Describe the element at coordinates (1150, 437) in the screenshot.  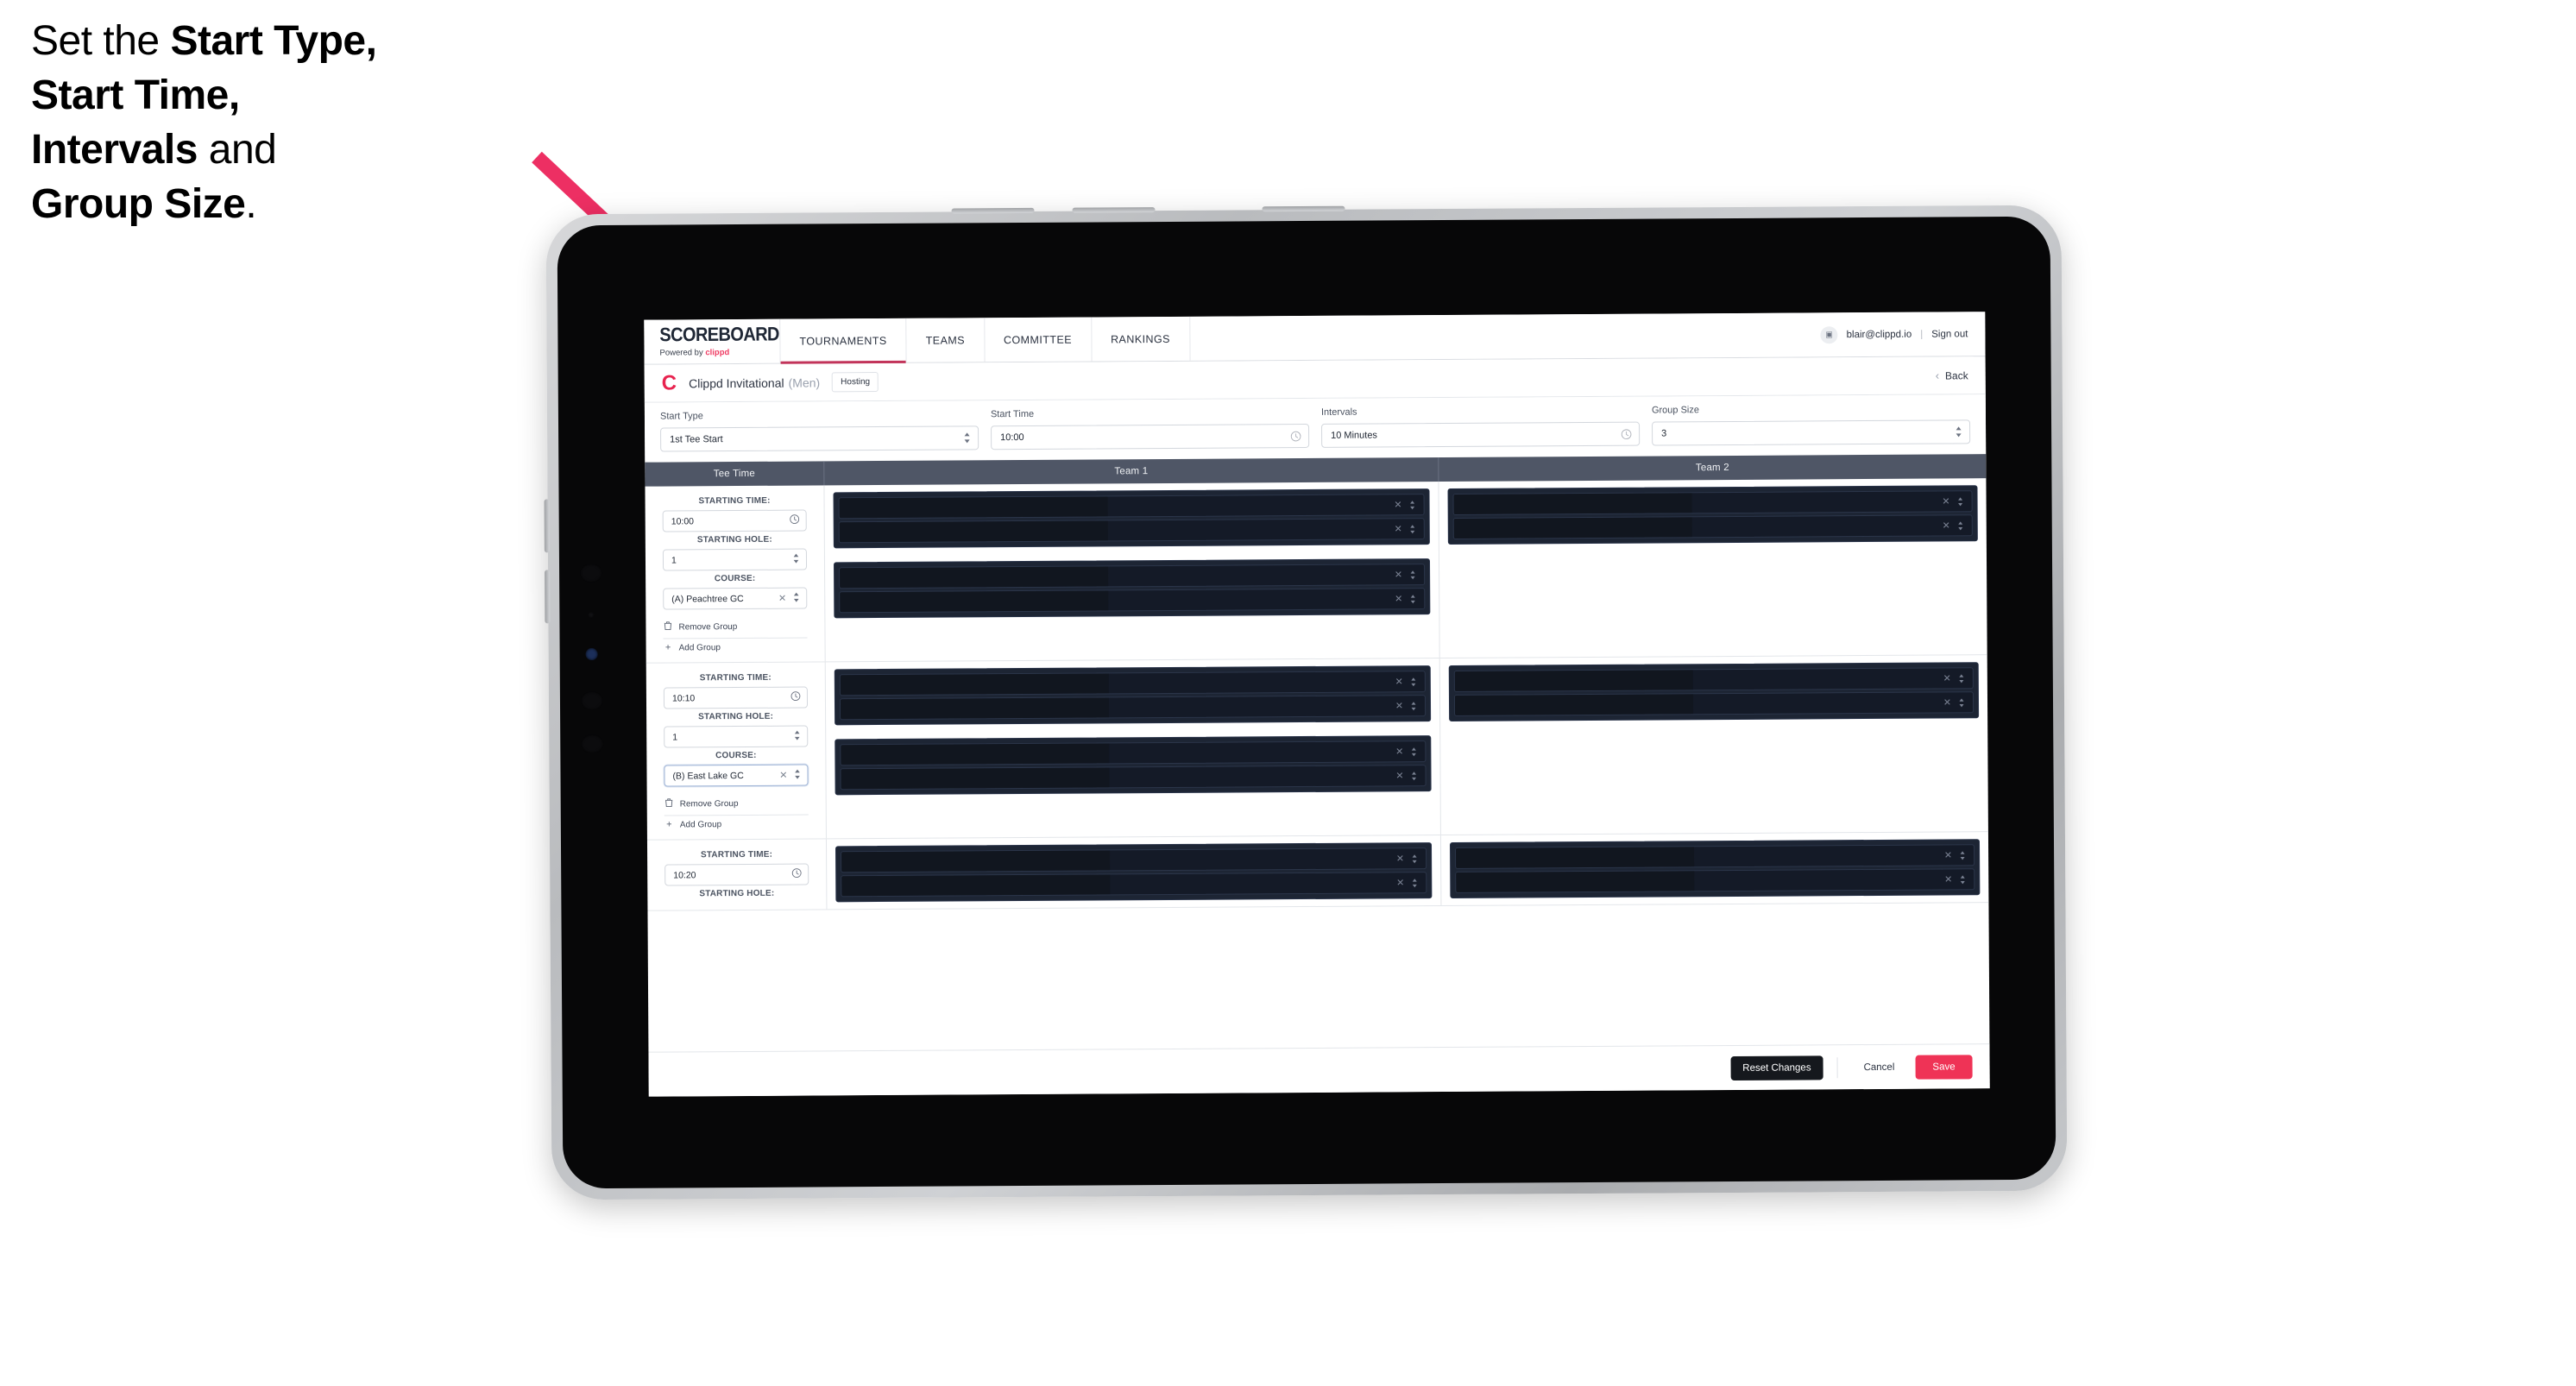
I see `start-time-input: 10:00` at that location.